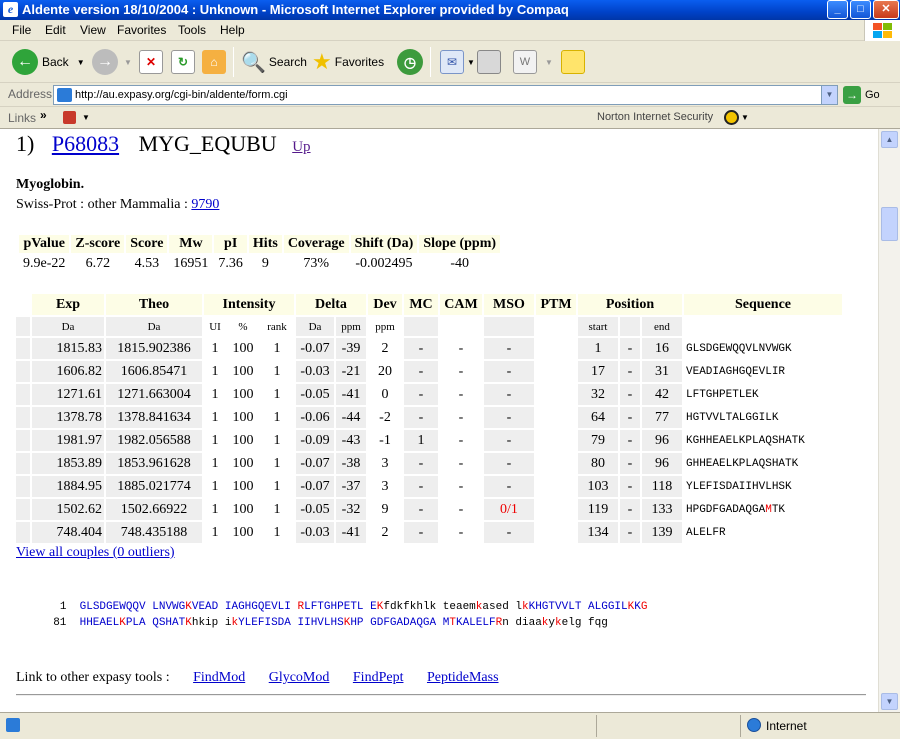 Image resolution: width=900 pixels, height=739 pixels. I want to click on peptidemass-link: PeptideMass, so click(463, 677).